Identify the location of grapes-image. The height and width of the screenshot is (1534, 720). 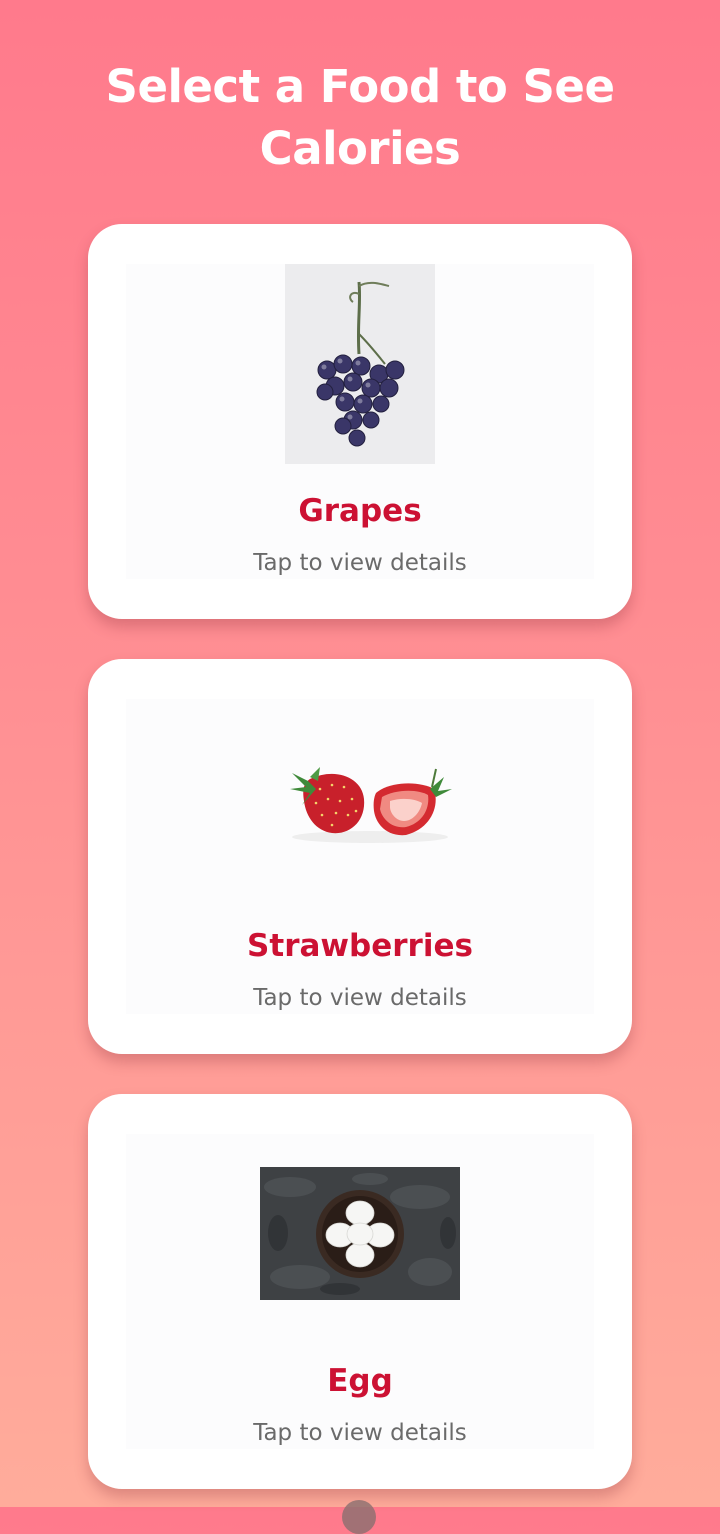
(360, 364).